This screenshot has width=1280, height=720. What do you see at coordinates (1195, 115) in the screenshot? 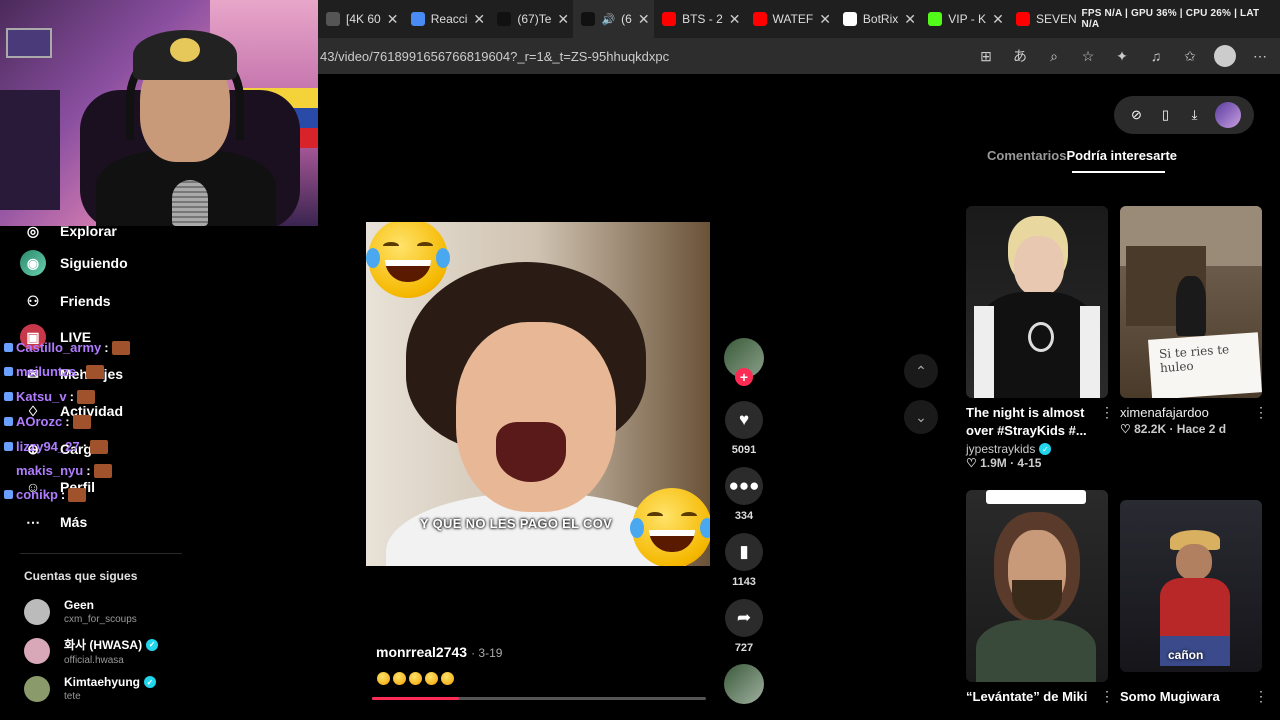
I see `download-icon: ⤓` at bounding box center [1195, 115].